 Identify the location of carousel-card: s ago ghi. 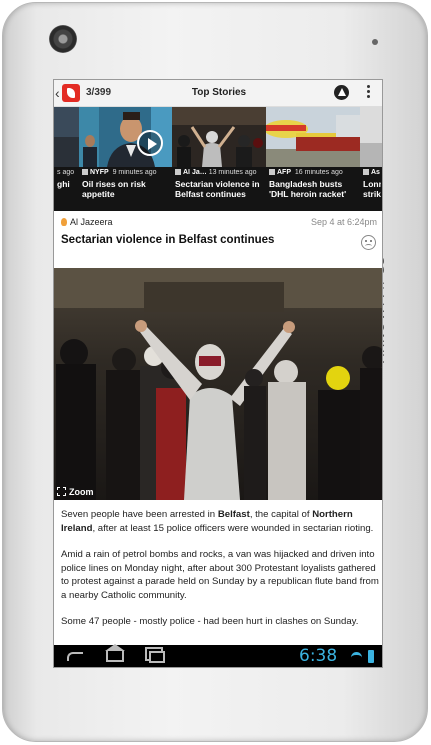
(66, 159).